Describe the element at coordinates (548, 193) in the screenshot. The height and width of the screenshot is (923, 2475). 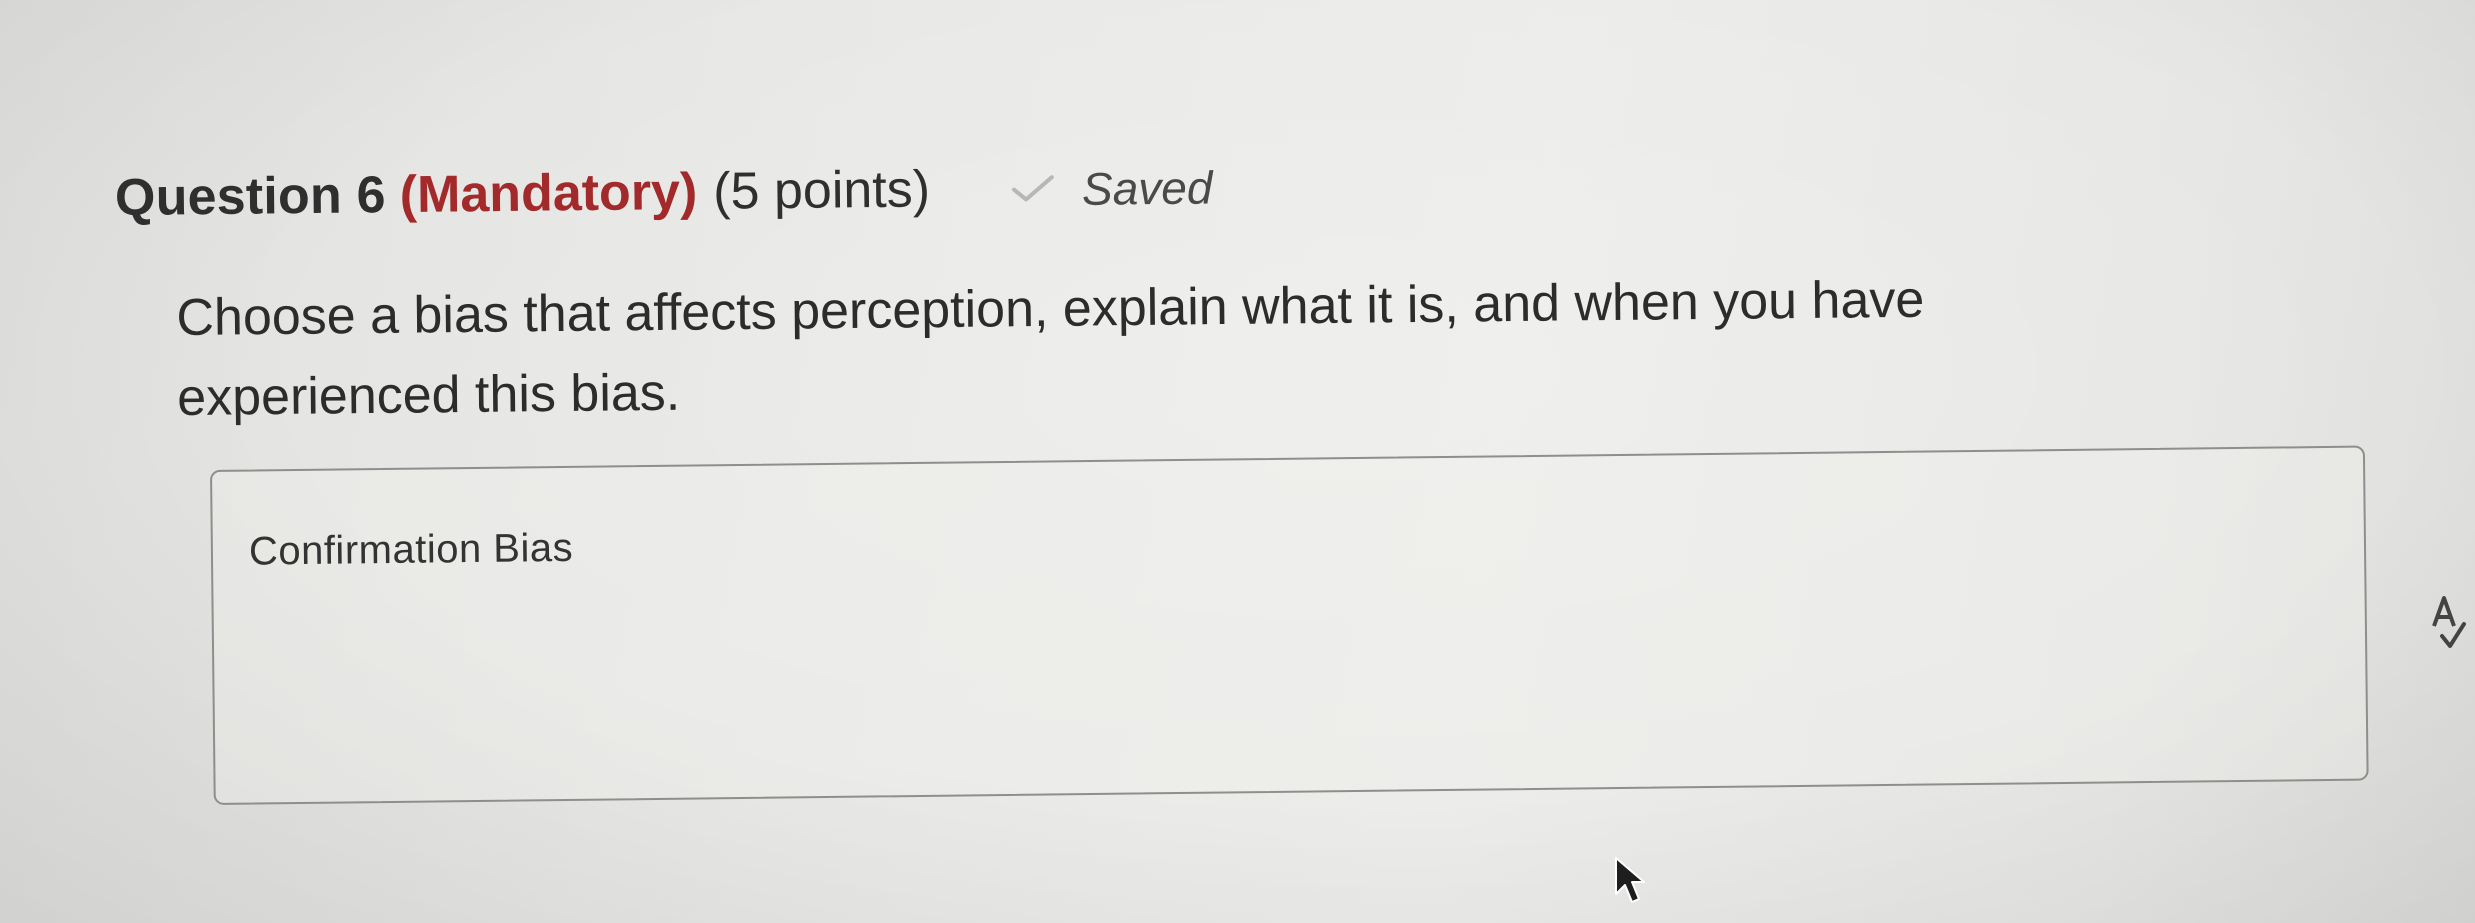
I see `mandatory-label: (Mandatory)` at that location.